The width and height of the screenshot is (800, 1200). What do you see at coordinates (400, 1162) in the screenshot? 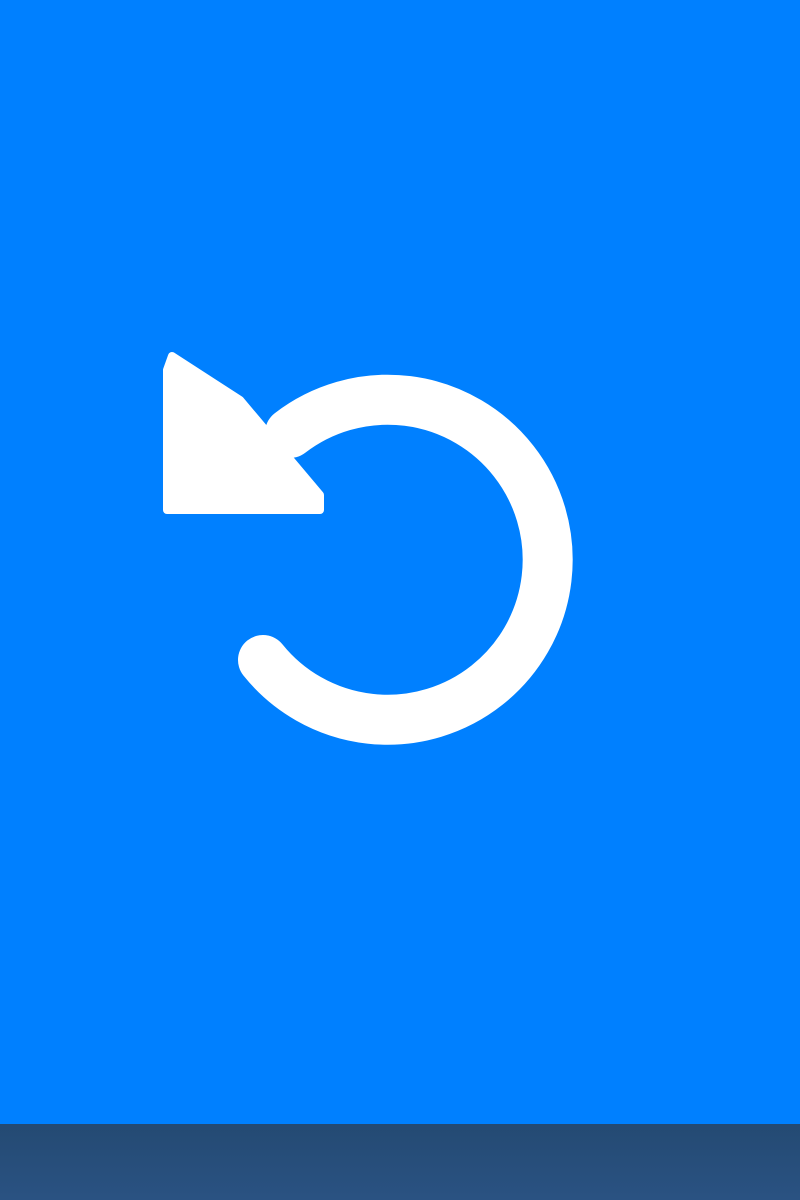
I see `bottom-strip` at bounding box center [400, 1162].